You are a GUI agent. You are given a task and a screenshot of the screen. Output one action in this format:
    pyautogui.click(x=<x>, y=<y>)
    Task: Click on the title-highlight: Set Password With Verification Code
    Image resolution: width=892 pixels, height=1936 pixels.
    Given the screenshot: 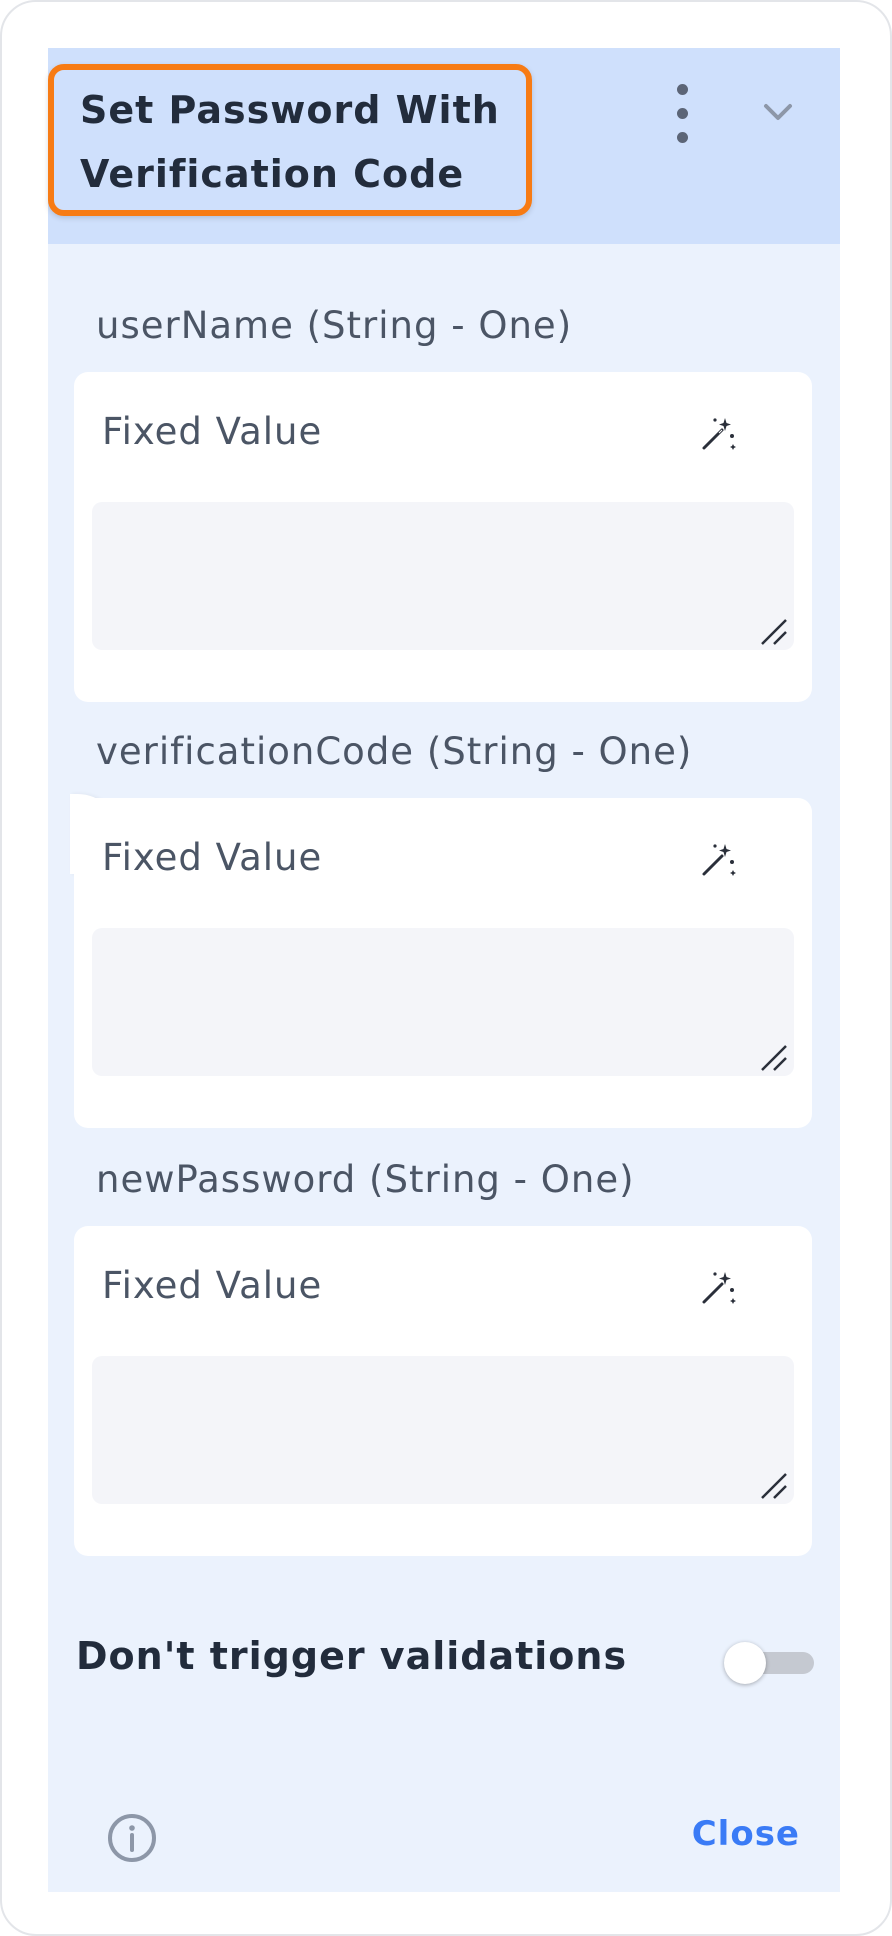 What is the action you would take?
    pyautogui.click(x=290, y=140)
    